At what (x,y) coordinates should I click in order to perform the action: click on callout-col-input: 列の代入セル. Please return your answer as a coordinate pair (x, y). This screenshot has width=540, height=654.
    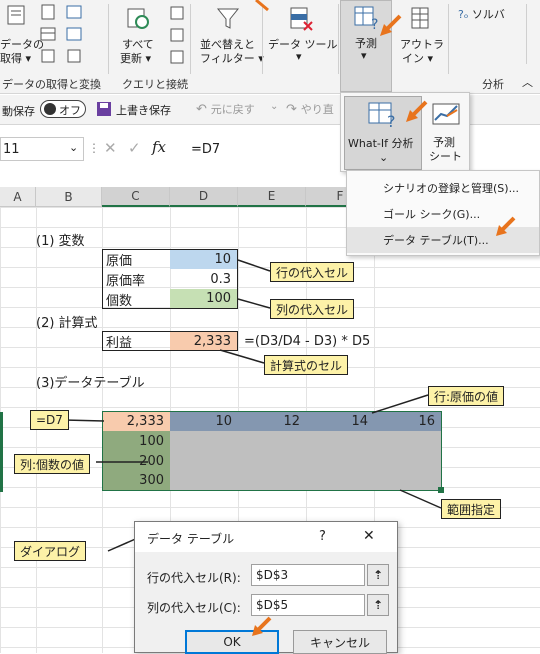
    Looking at the image, I should click on (312, 309).